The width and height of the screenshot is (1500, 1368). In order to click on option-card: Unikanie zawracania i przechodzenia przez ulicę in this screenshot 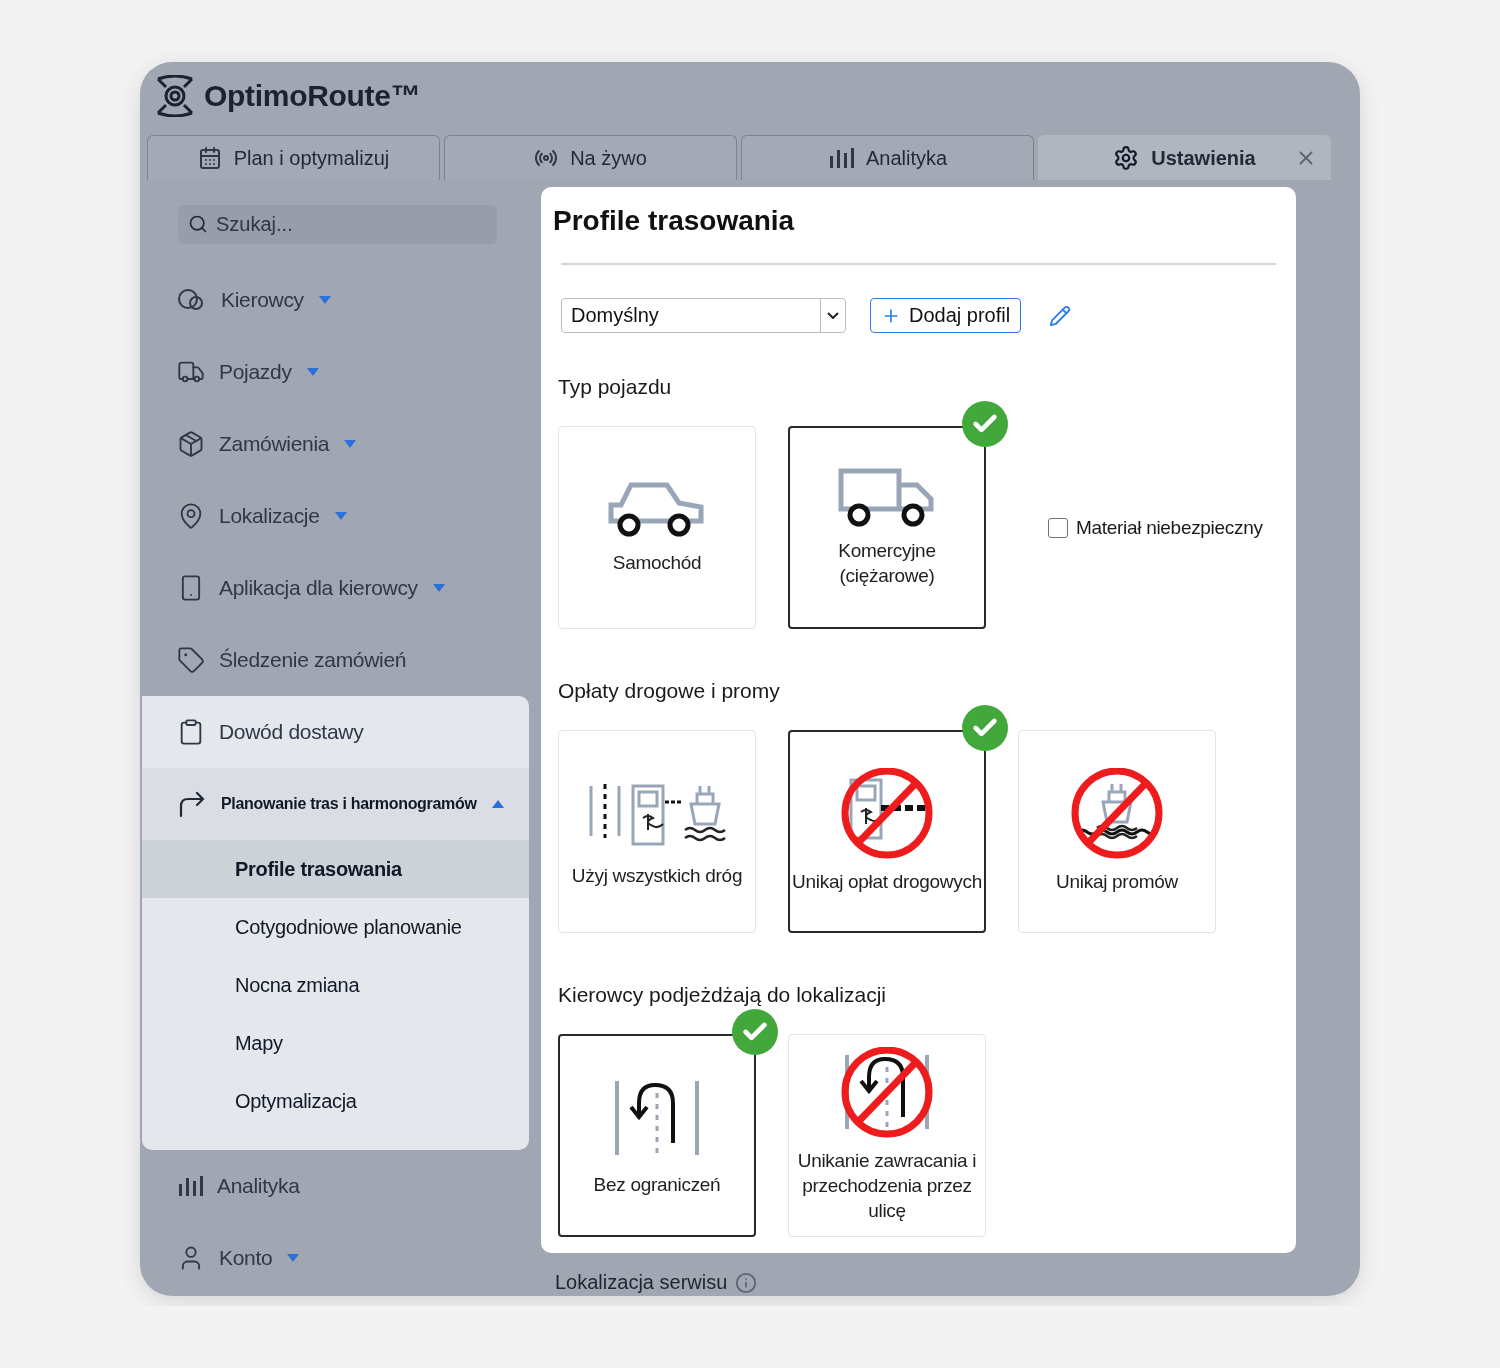, I will do `click(887, 1135)`.